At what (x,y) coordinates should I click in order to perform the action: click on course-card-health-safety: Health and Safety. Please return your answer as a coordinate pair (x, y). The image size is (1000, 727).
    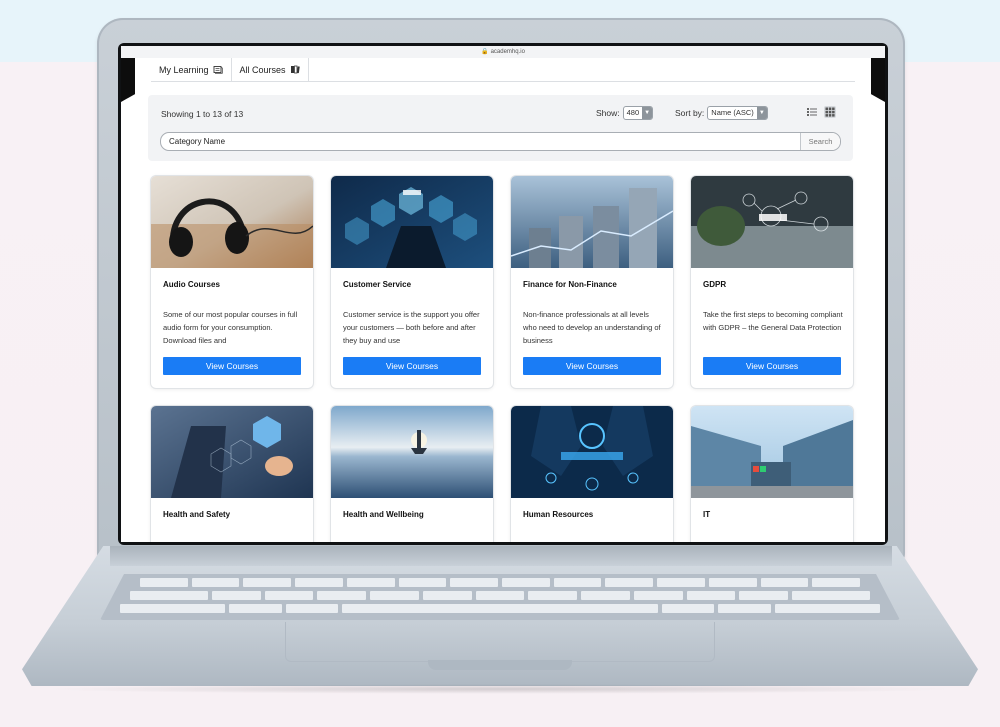
    Looking at the image, I should click on (232, 474).